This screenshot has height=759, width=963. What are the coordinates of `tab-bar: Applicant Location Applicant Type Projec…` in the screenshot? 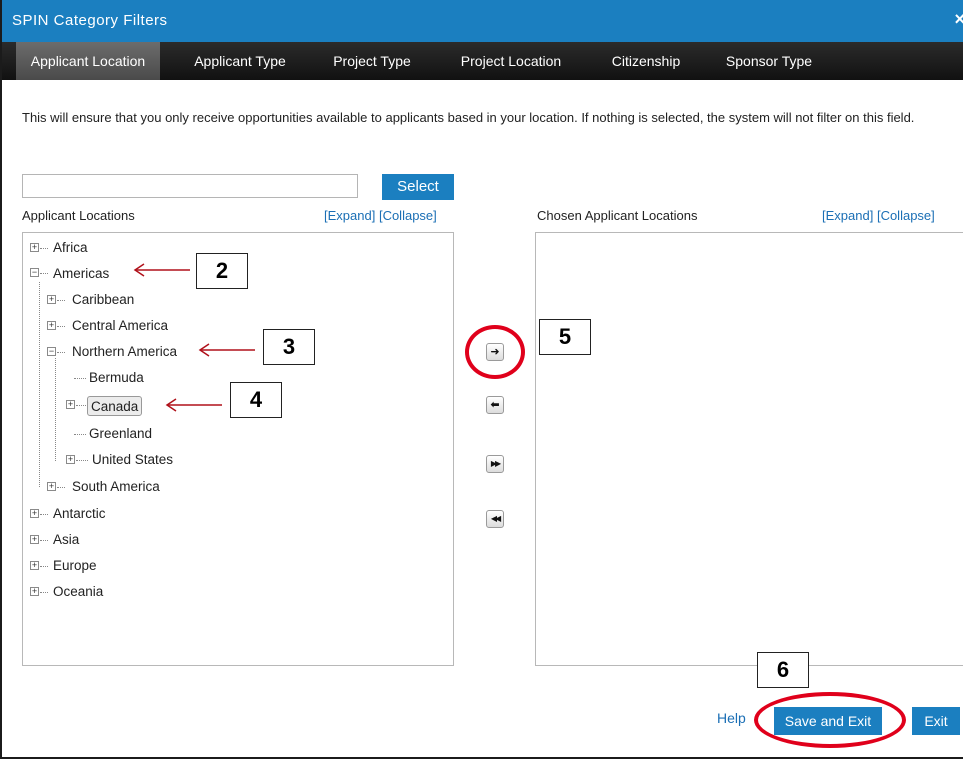 It's located at (482, 61).